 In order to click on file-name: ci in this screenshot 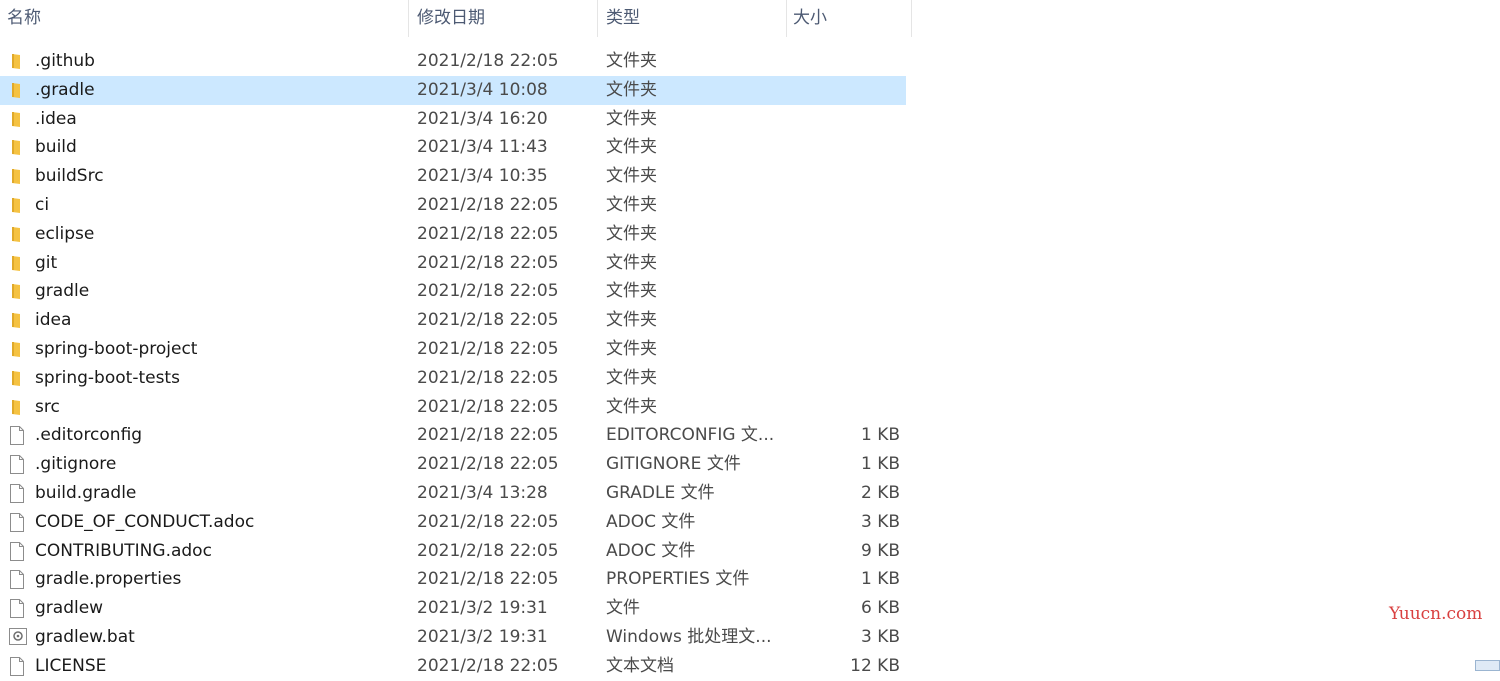, I will do `click(42, 204)`.